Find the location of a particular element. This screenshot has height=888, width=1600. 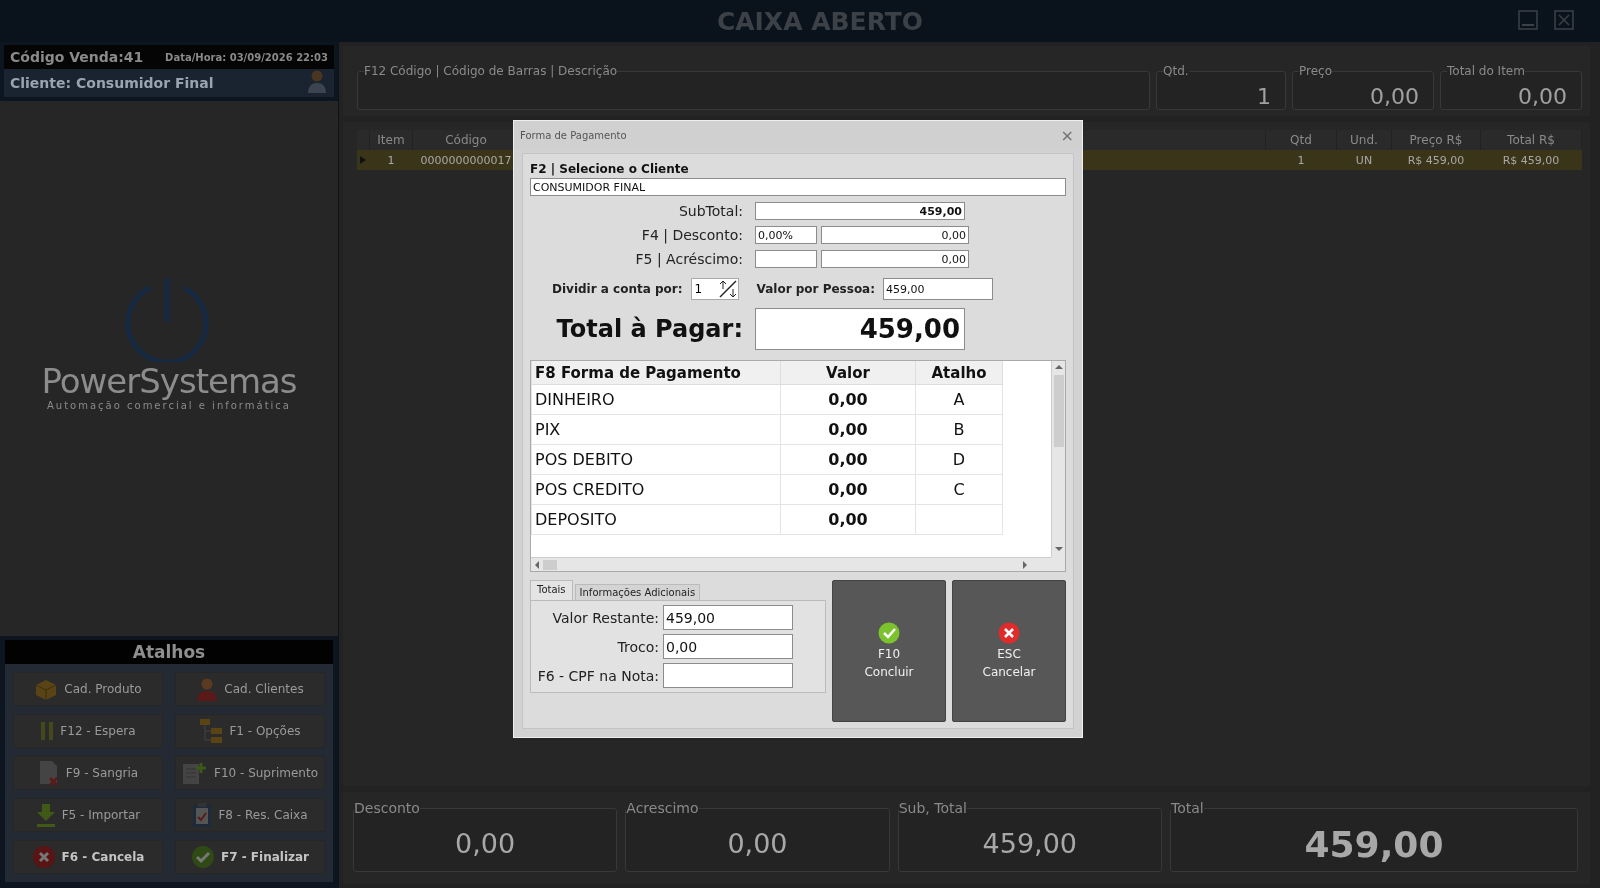

total-field: Acrescimo 0,00 is located at coordinates (757, 836).